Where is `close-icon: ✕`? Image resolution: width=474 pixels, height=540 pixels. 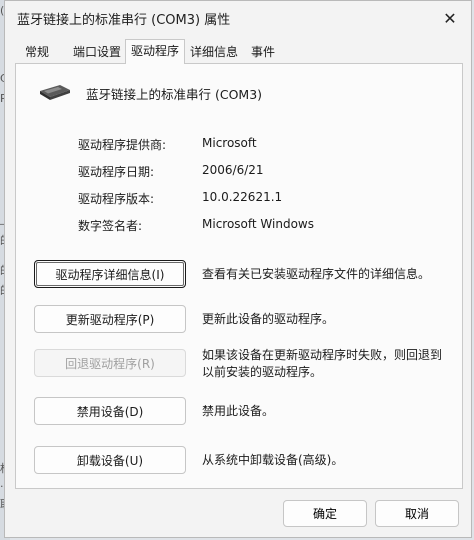 close-icon: ✕ is located at coordinates (450, 18).